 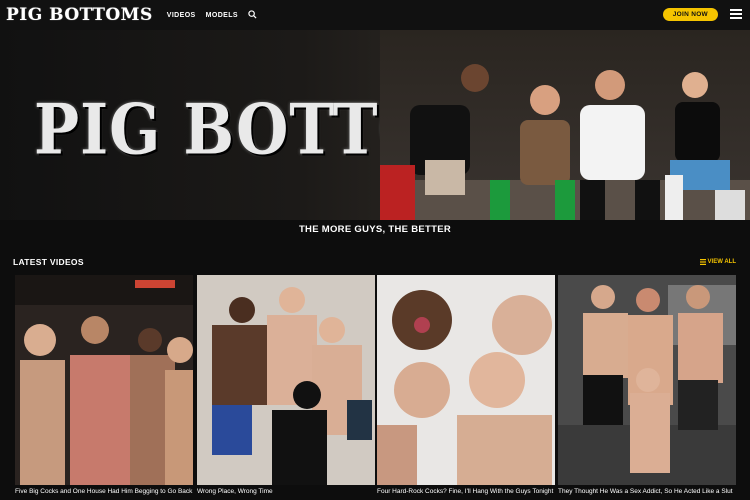 I want to click on view-all-link: VIEW ALL, so click(x=717, y=262).